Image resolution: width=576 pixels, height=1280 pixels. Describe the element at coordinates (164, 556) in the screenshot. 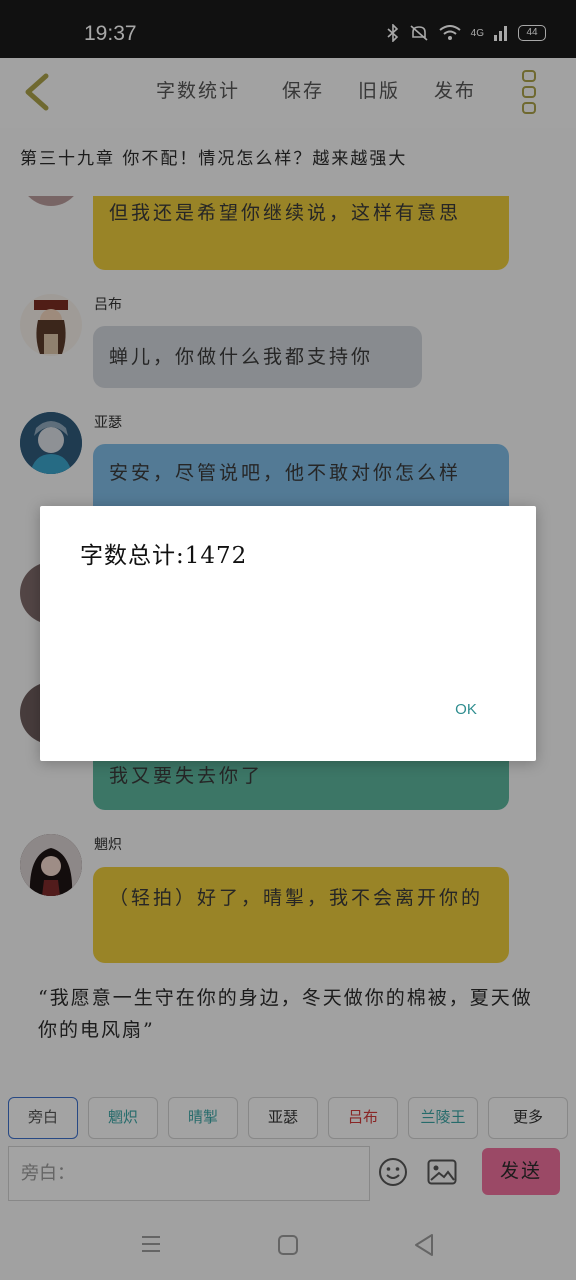

I see `dialog-message: 字数总计:1472` at that location.